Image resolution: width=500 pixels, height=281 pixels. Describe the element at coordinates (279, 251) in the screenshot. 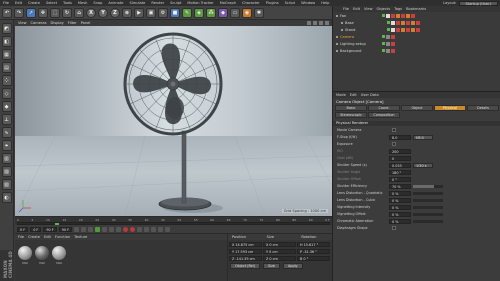

I see `size-y-field: Y 0 cm` at that location.